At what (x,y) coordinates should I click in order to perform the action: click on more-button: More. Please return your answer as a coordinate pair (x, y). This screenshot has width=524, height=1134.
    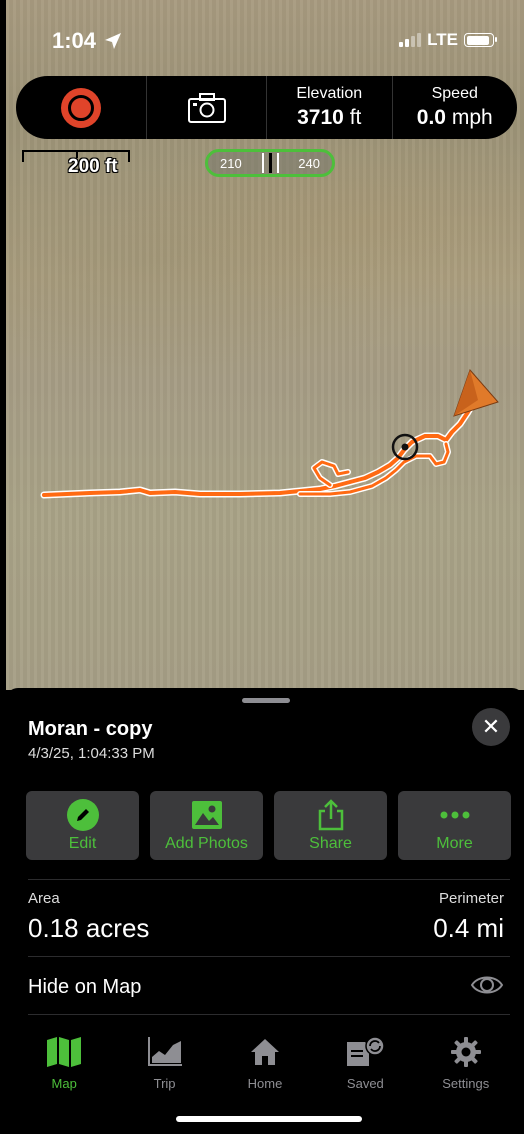
    Looking at the image, I should click on (454, 825).